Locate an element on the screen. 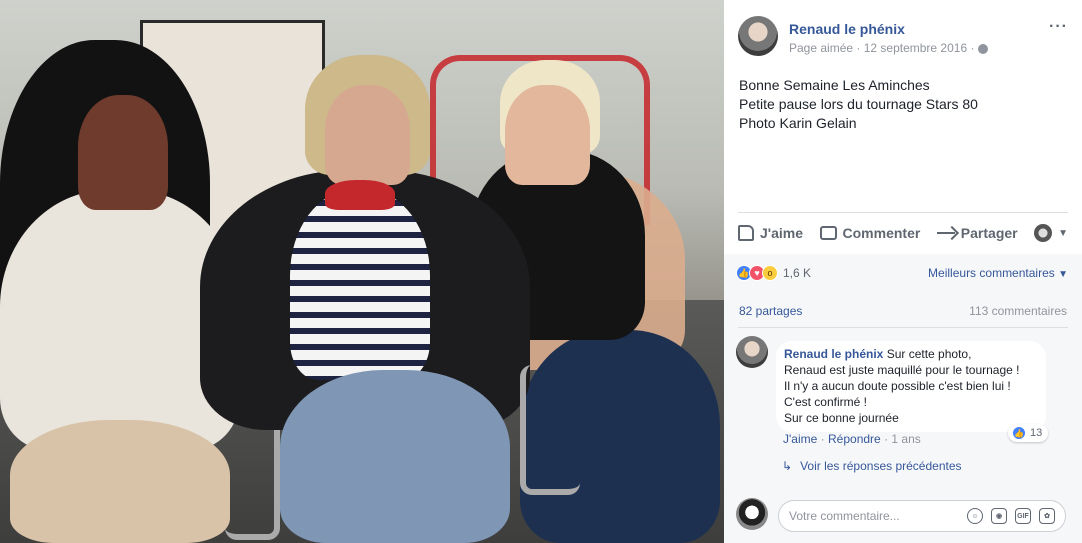  comment-line: Sur ce bonne journée is located at coordinates (841, 418).